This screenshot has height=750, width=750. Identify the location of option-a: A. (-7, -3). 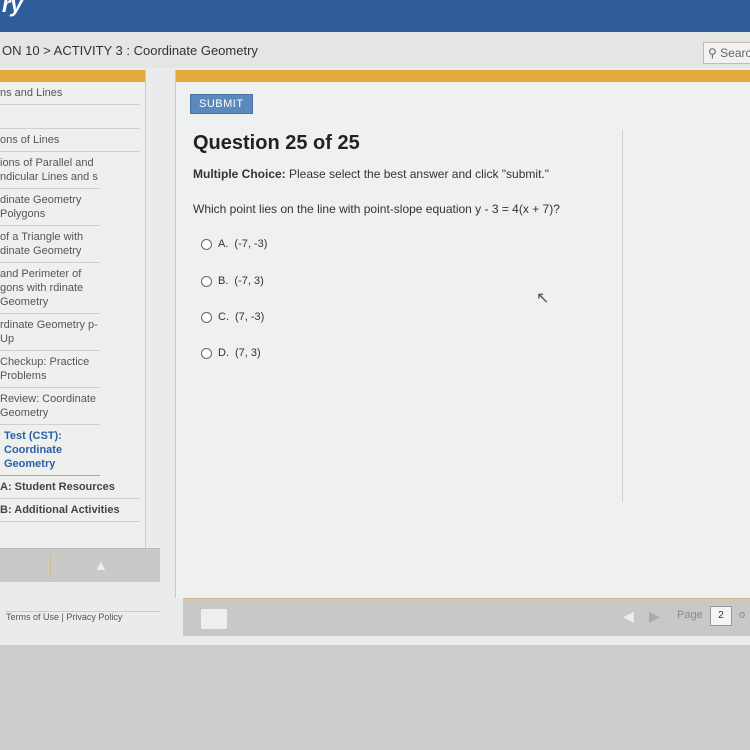
(234, 244).